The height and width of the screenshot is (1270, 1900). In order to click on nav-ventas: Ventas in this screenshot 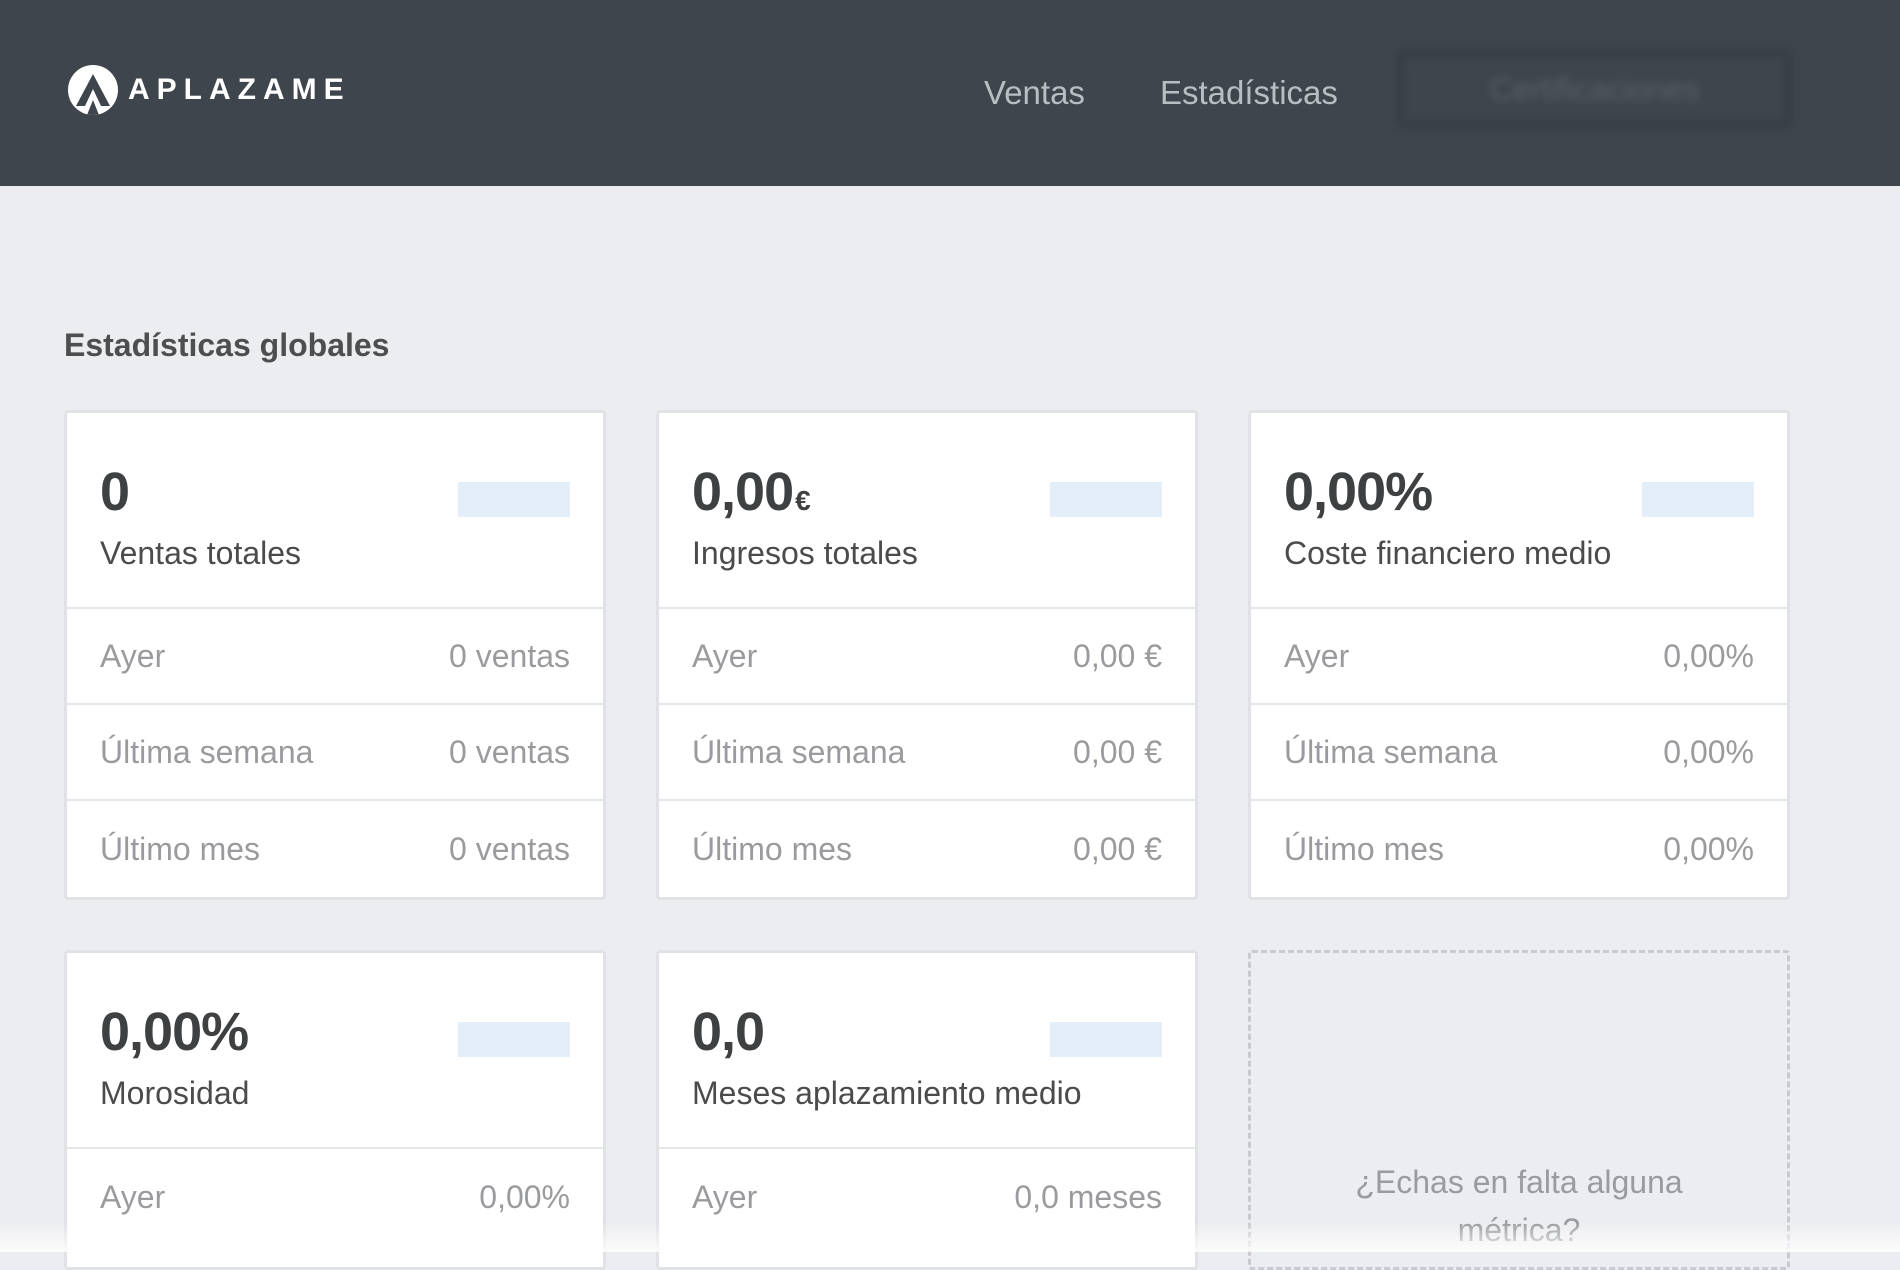, I will do `click(1034, 93)`.